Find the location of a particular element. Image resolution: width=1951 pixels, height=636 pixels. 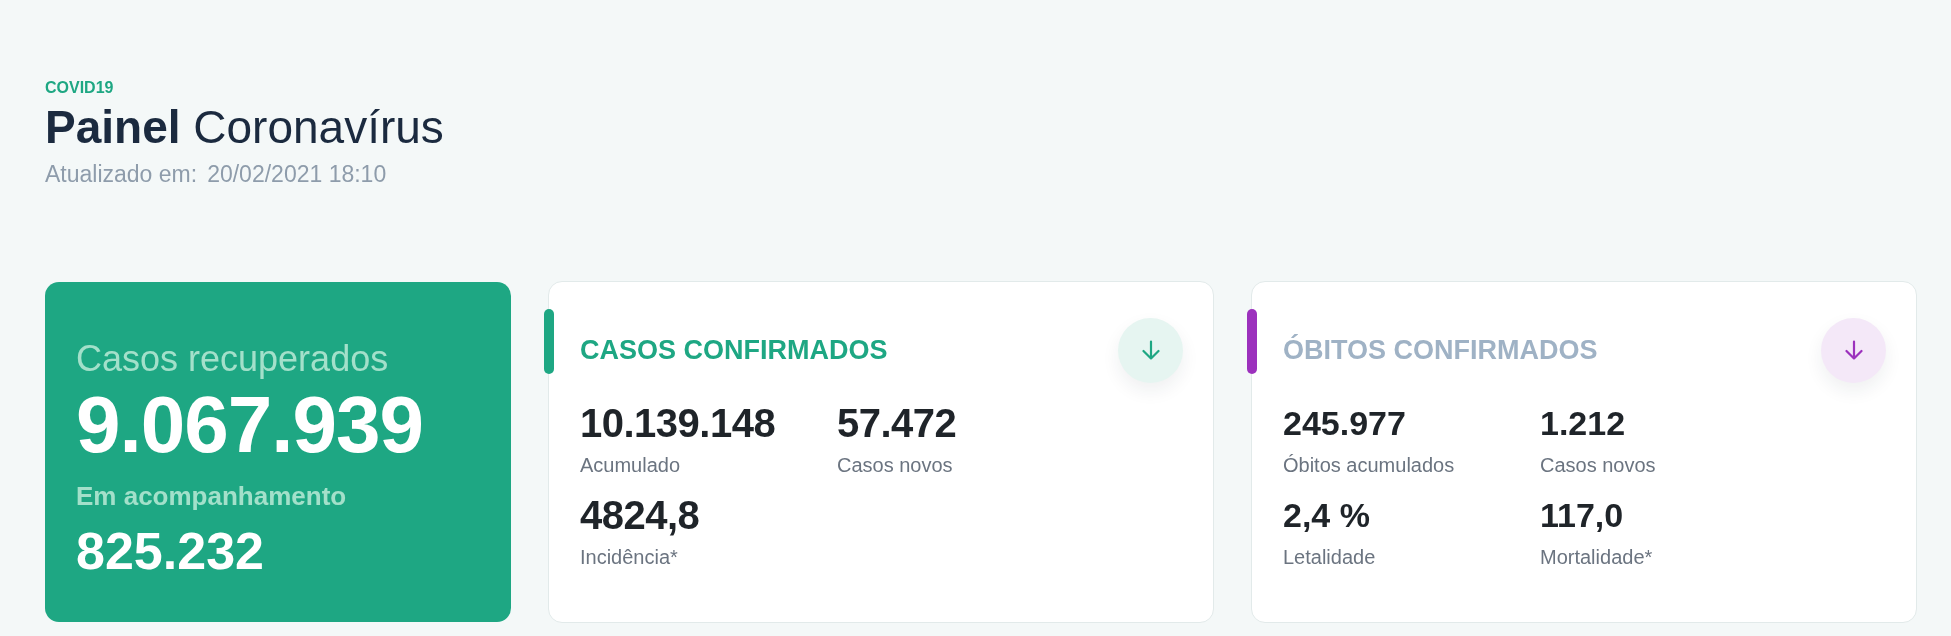

card-title: ÓBITOS CONFIRMADOS is located at coordinates (1440, 350).